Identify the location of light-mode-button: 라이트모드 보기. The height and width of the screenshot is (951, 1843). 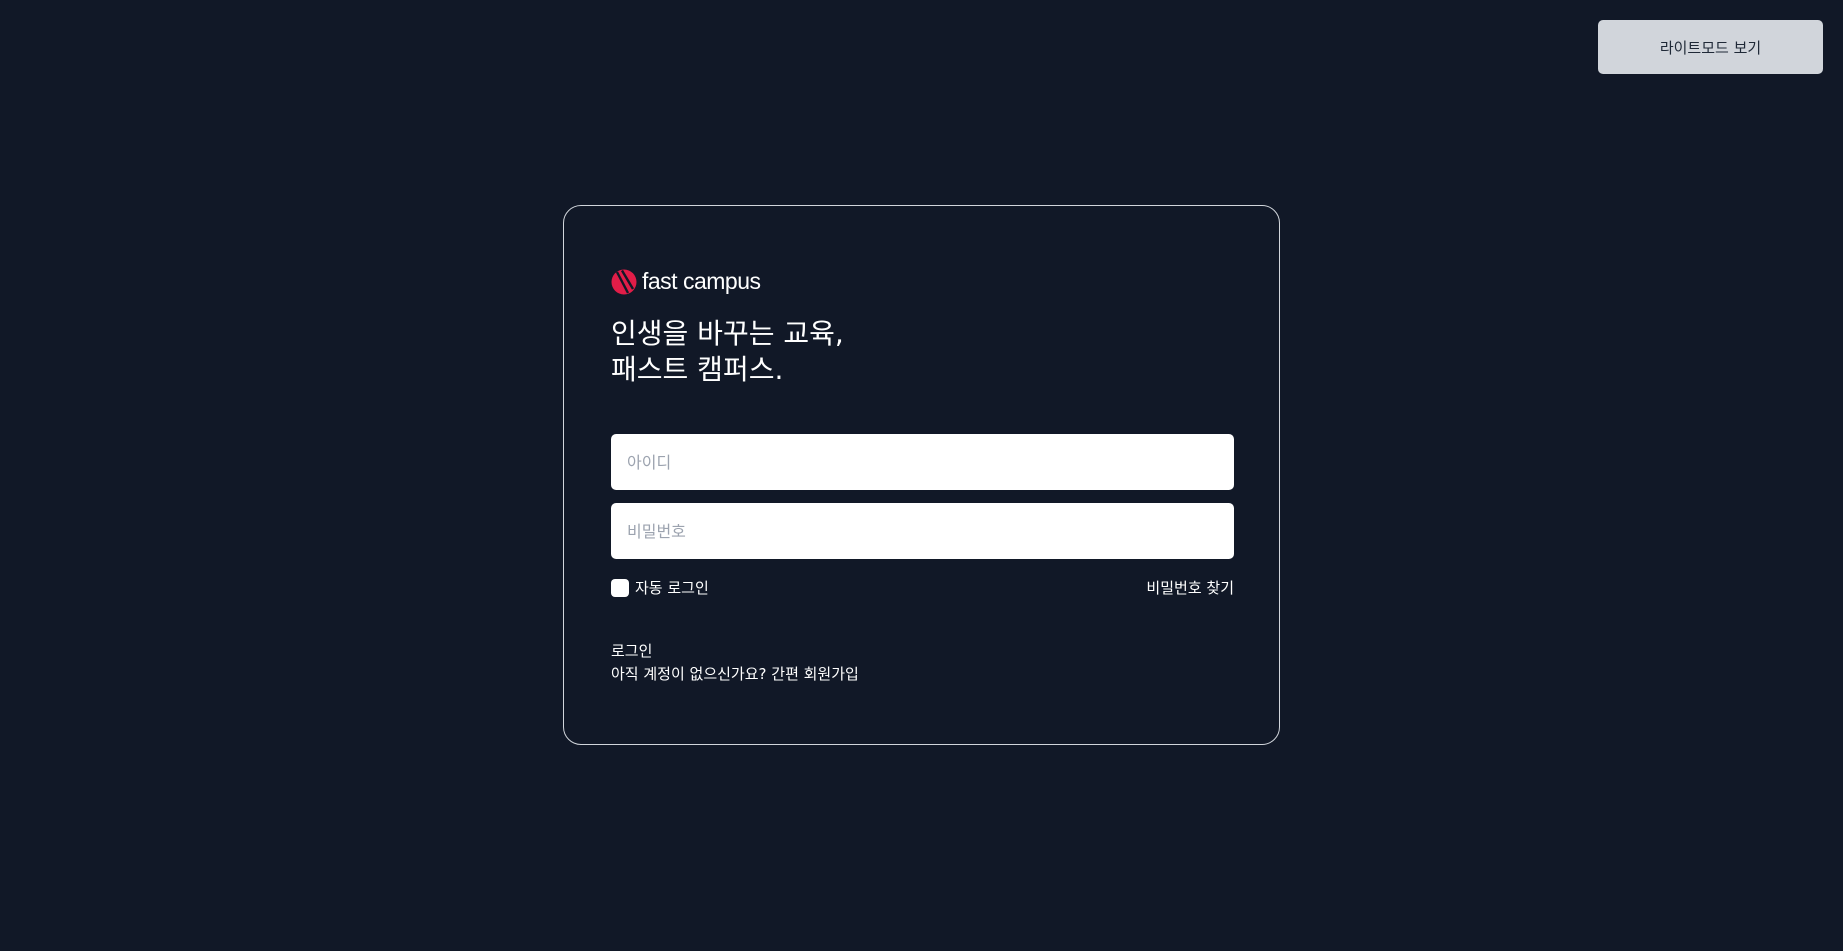
(1710, 47).